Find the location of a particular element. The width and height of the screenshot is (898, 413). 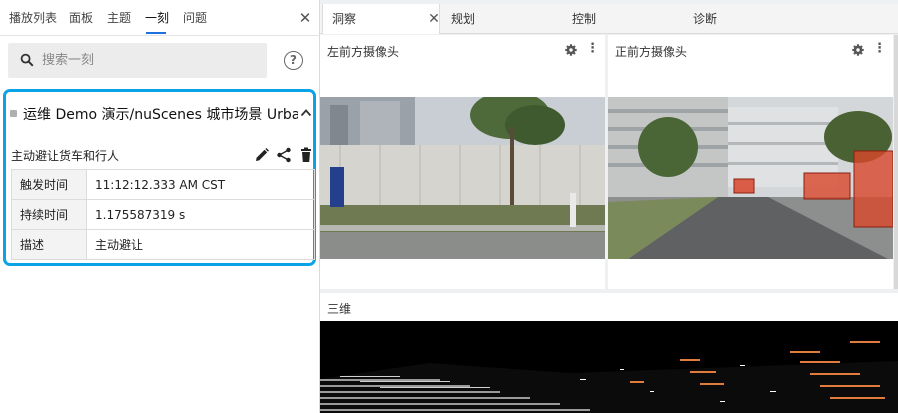

table-row: 描述 主动避让 is located at coordinates (163, 244).